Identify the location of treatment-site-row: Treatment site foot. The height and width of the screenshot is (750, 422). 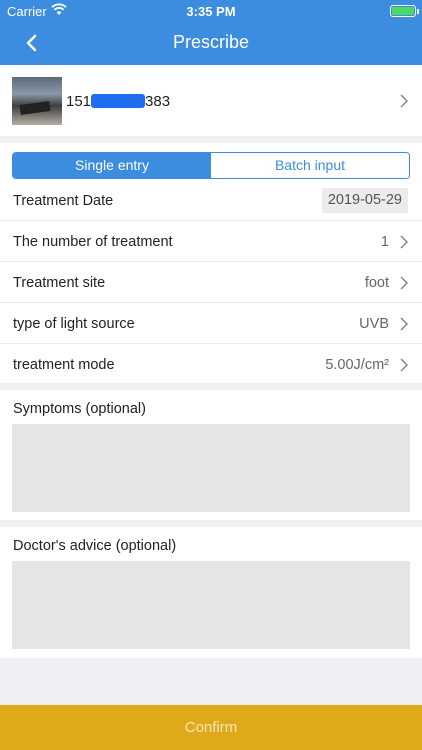
(211, 282).